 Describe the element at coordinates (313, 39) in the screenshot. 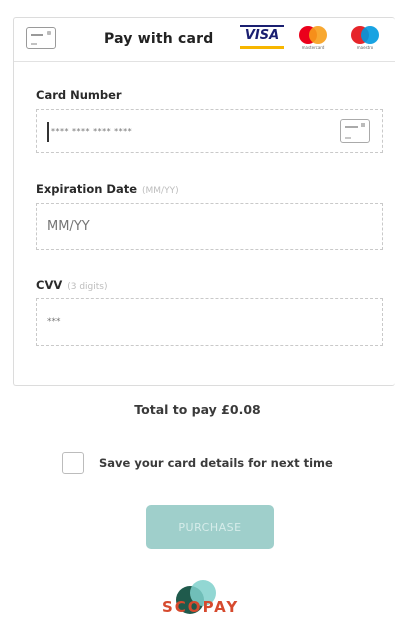

I see `mastercard-logo: mastercard` at that location.